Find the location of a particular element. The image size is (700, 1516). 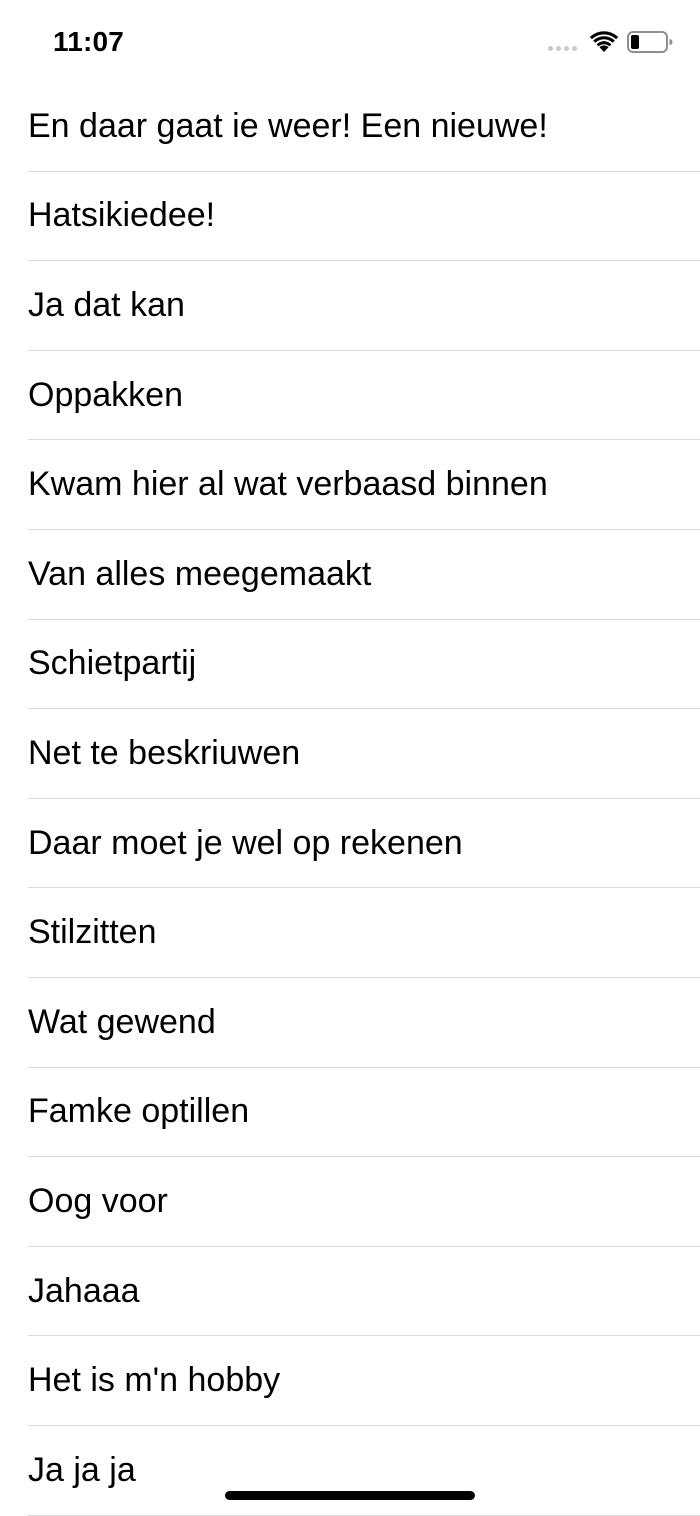

list-item: Ja ja ja is located at coordinates (364, 1471).